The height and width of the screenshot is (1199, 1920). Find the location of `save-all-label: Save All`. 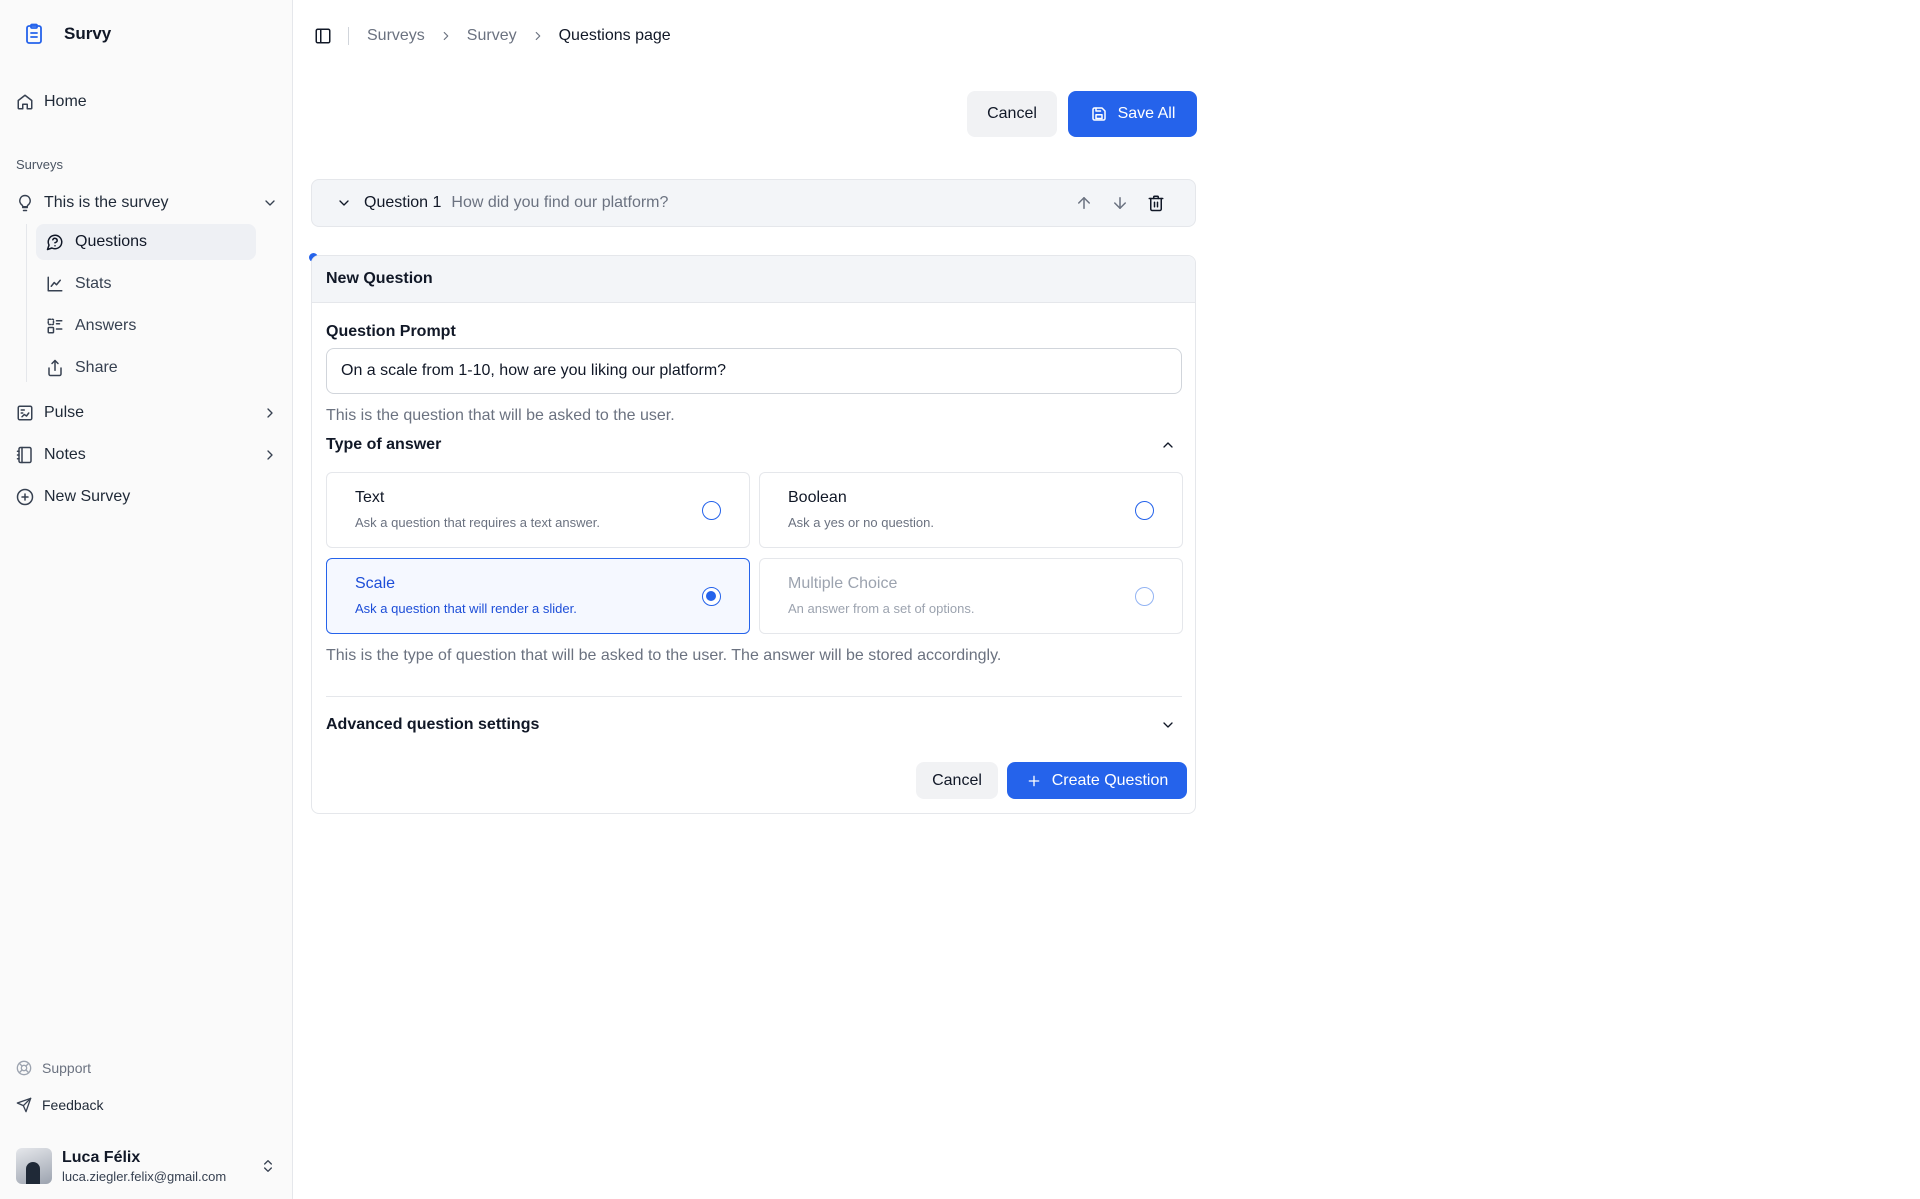

save-all-label: Save All is located at coordinates (1146, 113).